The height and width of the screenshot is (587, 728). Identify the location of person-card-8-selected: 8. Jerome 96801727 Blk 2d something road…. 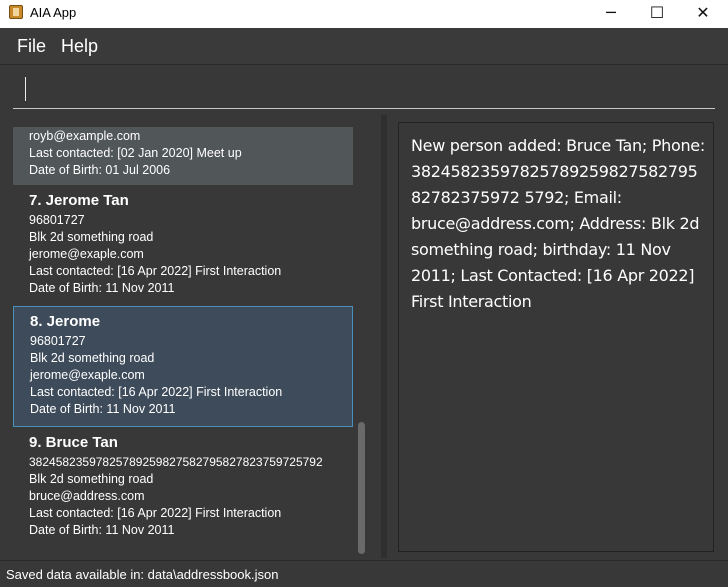
(183, 366).